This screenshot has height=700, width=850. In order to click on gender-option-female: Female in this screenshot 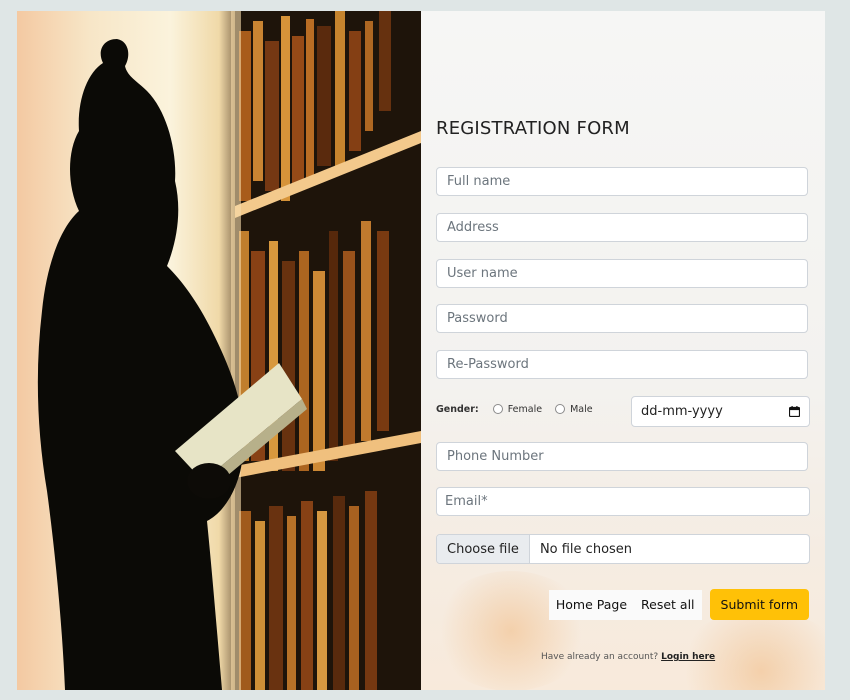, I will do `click(517, 409)`.